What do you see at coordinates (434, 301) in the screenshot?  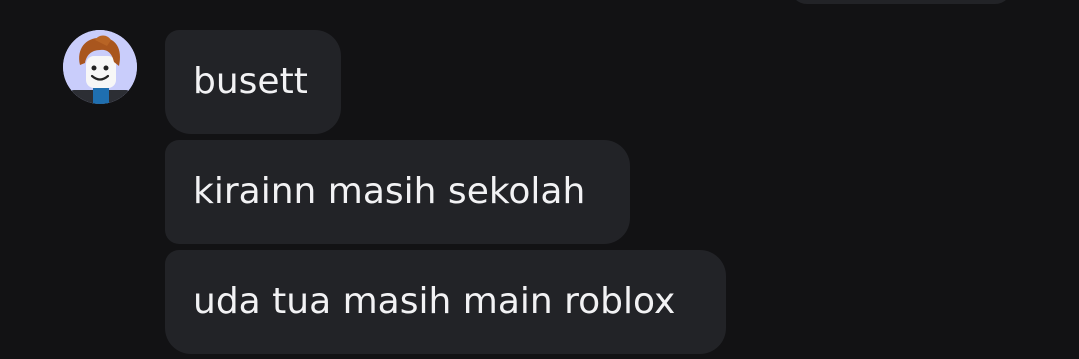 I see `message-text: uda tua masih main roblox` at bounding box center [434, 301].